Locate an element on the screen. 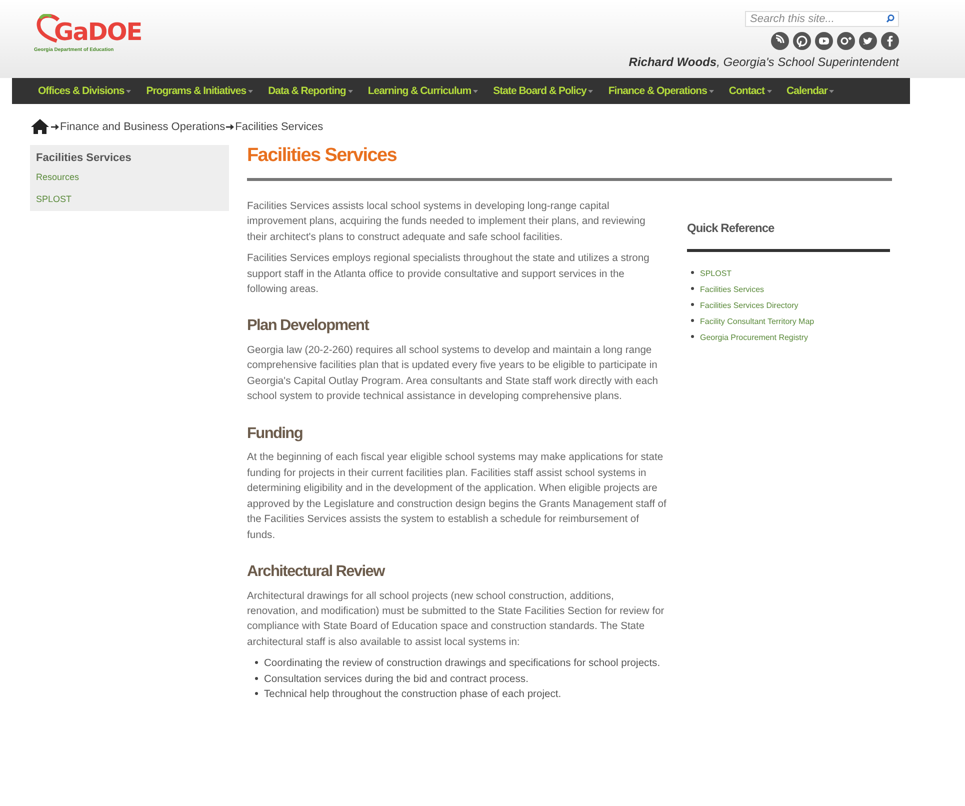  section-heading: Architectural Review is located at coordinates (315, 572).